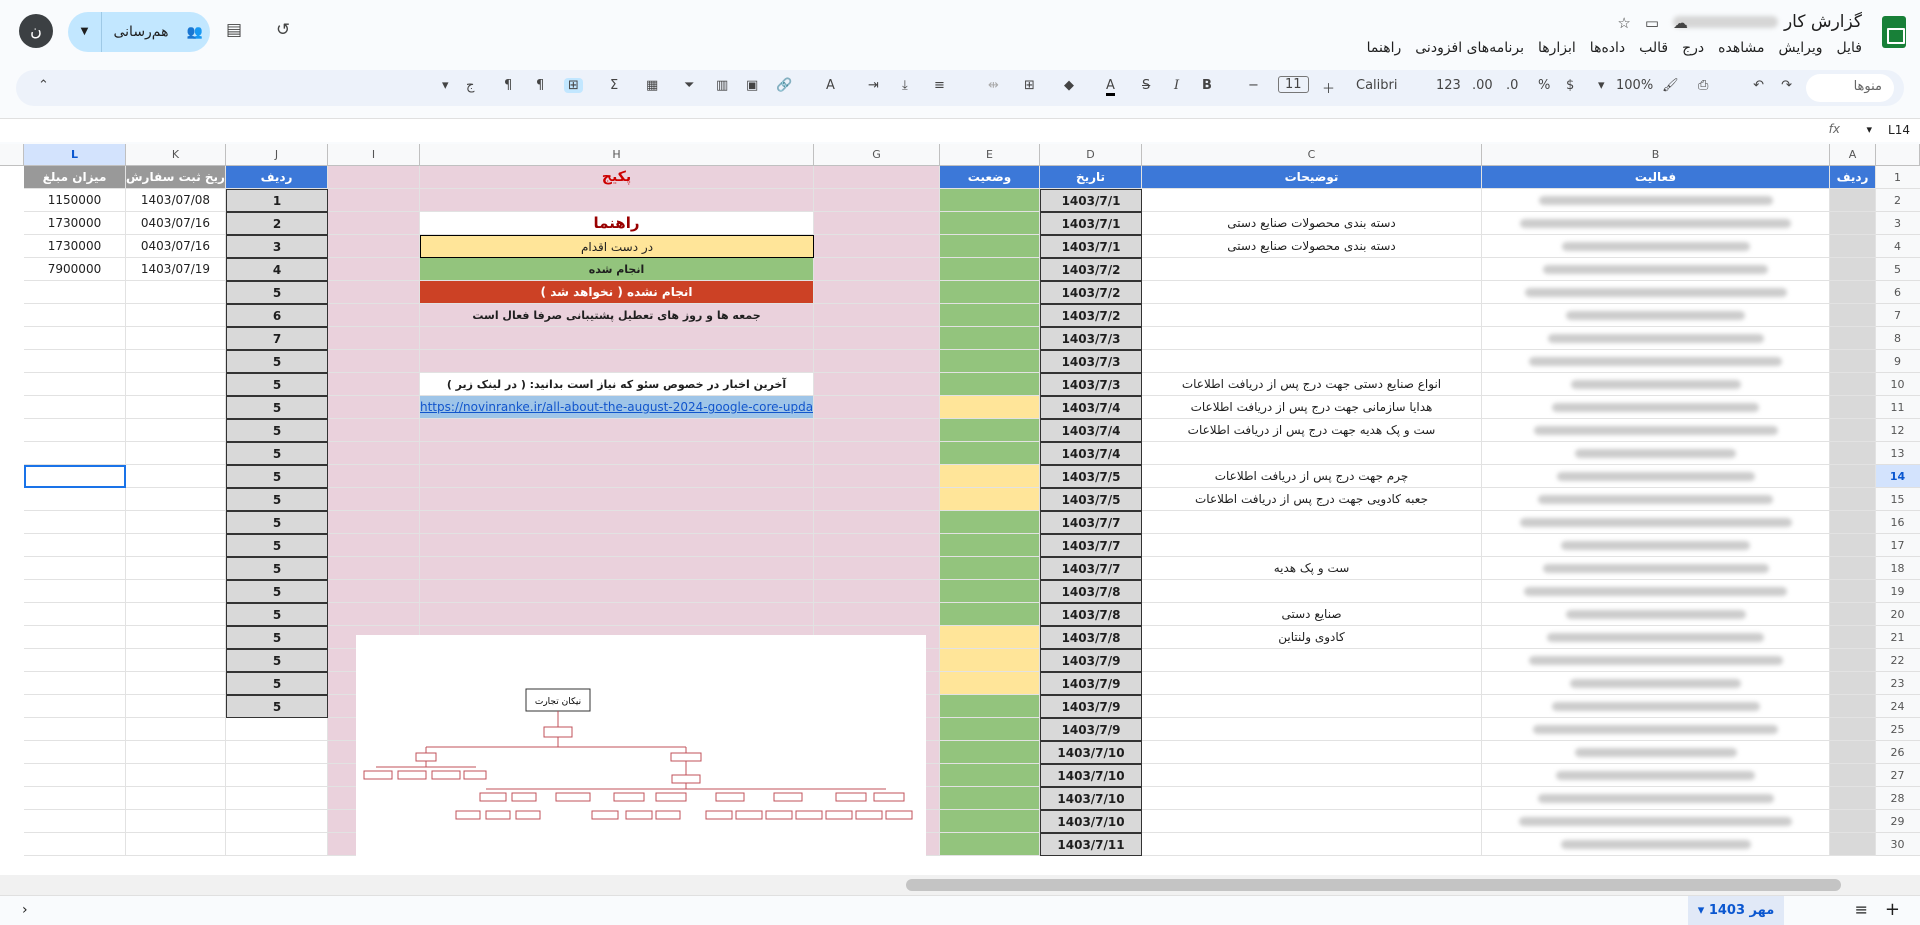 This screenshot has height=925, width=1920. What do you see at coordinates (1680, 23) in the screenshot?
I see `cloud-status-icon: ☁` at bounding box center [1680, 23].